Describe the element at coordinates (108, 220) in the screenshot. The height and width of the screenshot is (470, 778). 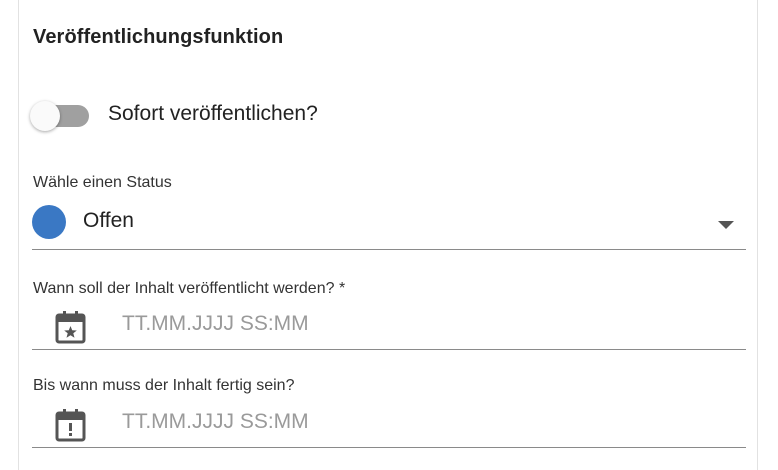
I see `status-select-value: Offen` at that location.